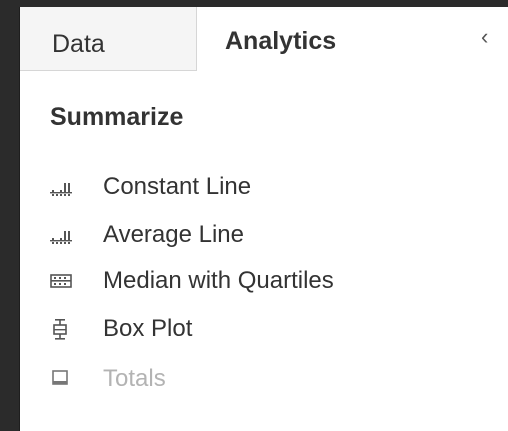 The width and height of the screenshot is (508, 431). What do you see at coordinates (268, 329) in the screenshot?
I see `summarize-item-box-plot: Box Plot` at bounding box center [268, 329].